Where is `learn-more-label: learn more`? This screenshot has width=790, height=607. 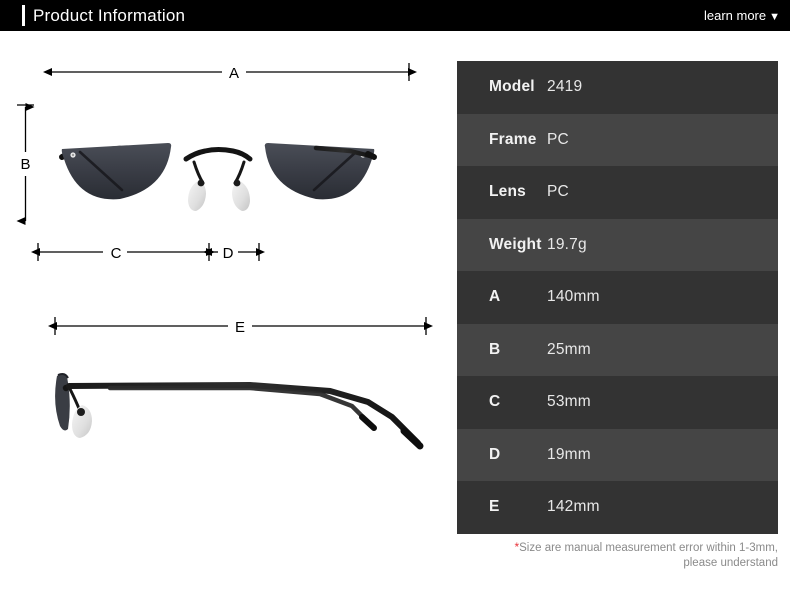
learn-more-label: learn more is located at coordinates (735, 15).